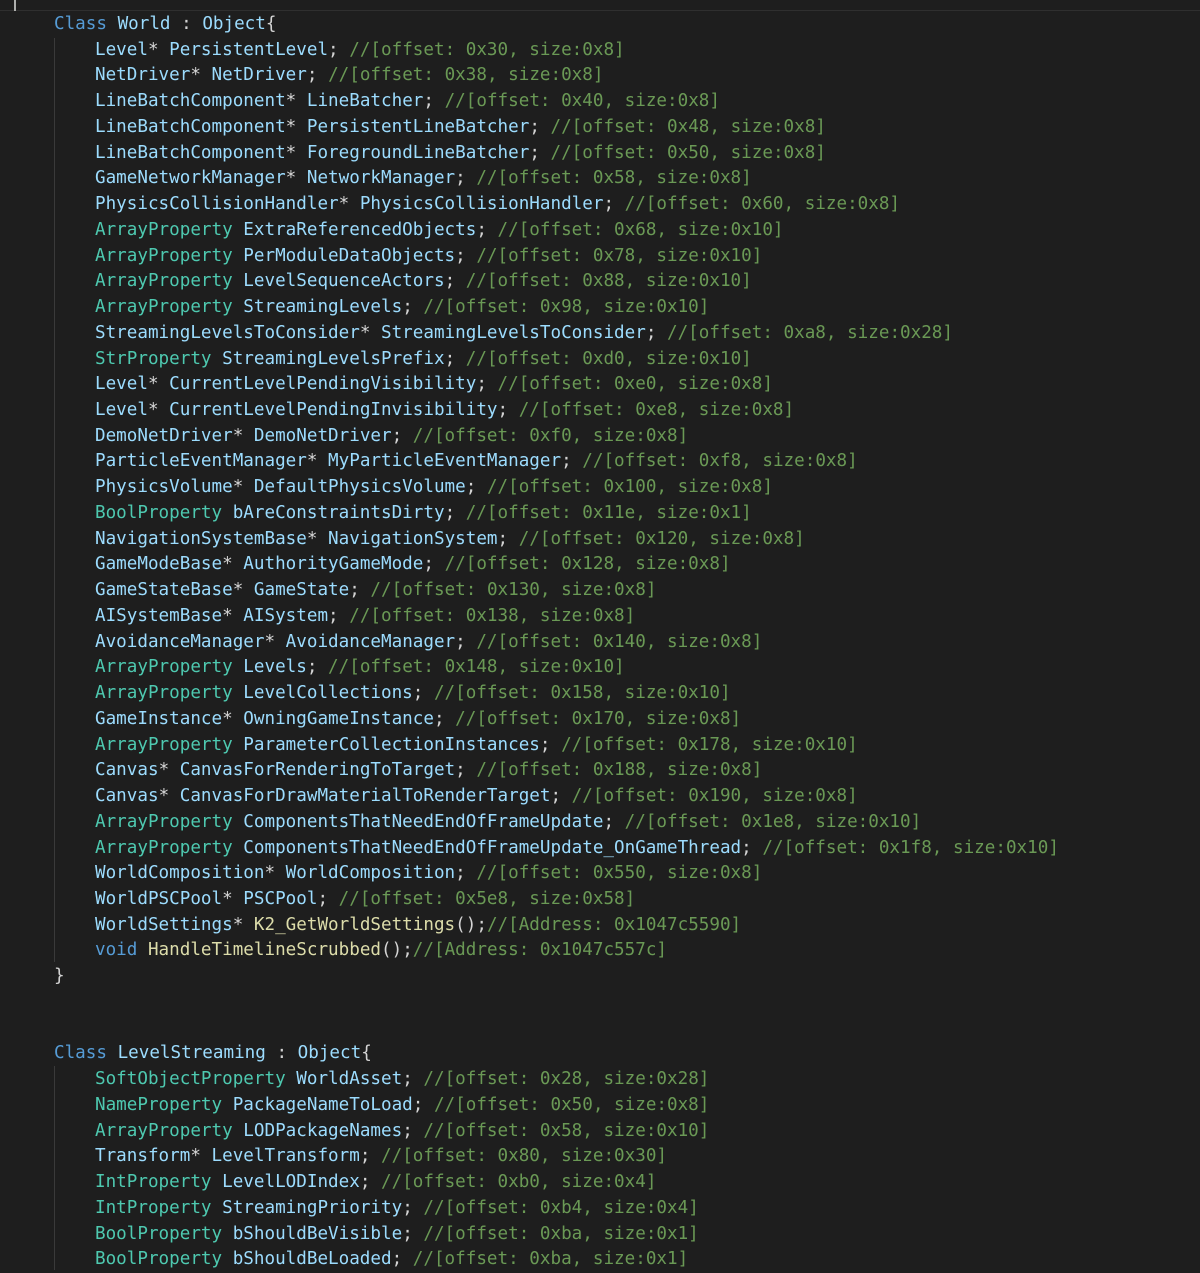  Describe the element at coordinates (624, 25) in the screenshot. I see `class-declaration: Class World : Object{` at that location.